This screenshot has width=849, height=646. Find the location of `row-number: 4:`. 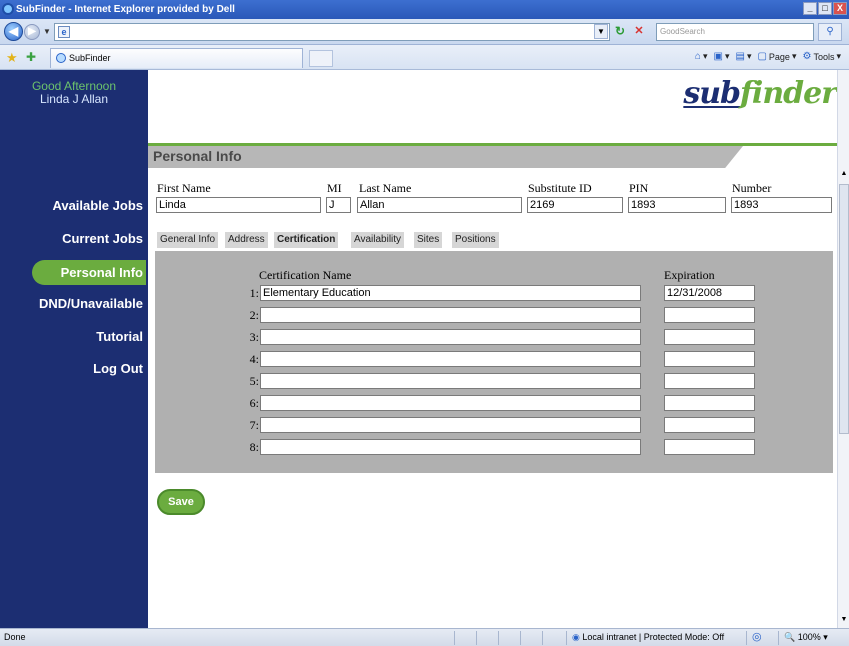

row-number: 4: is located at coordinates (254, 359).